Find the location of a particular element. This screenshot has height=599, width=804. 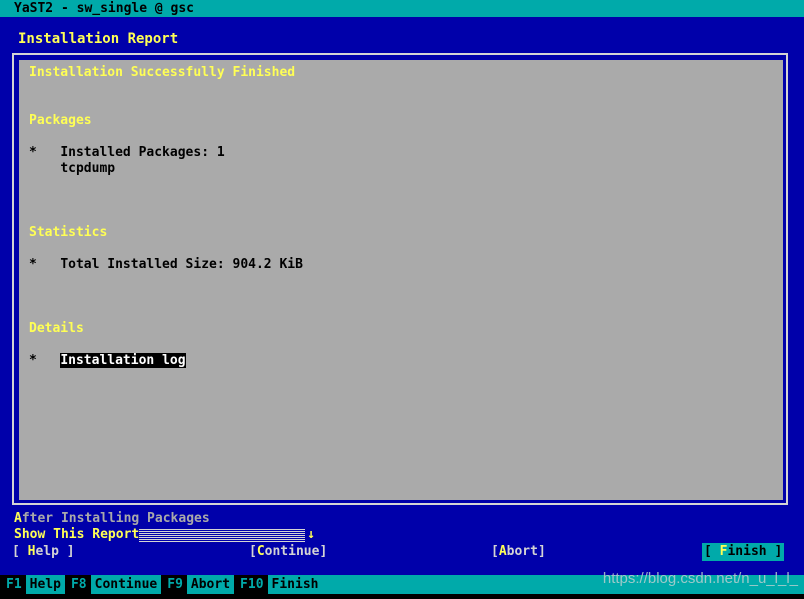

fkey-f10-label: Finish is located at coordinates (295, 584).